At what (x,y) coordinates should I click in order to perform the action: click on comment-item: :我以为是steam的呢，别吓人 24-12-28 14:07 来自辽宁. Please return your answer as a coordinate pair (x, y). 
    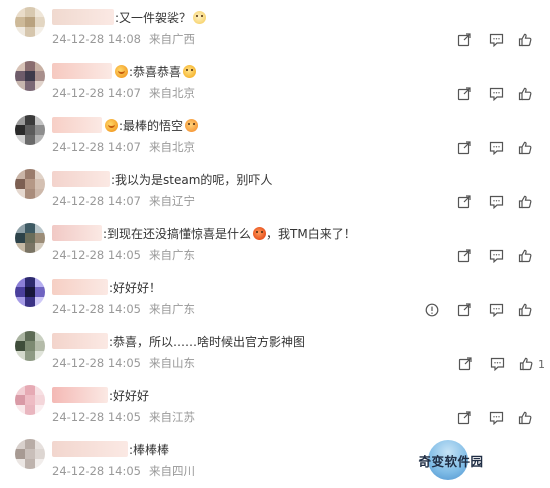
    Looking at the image, I should click on (275, 191).